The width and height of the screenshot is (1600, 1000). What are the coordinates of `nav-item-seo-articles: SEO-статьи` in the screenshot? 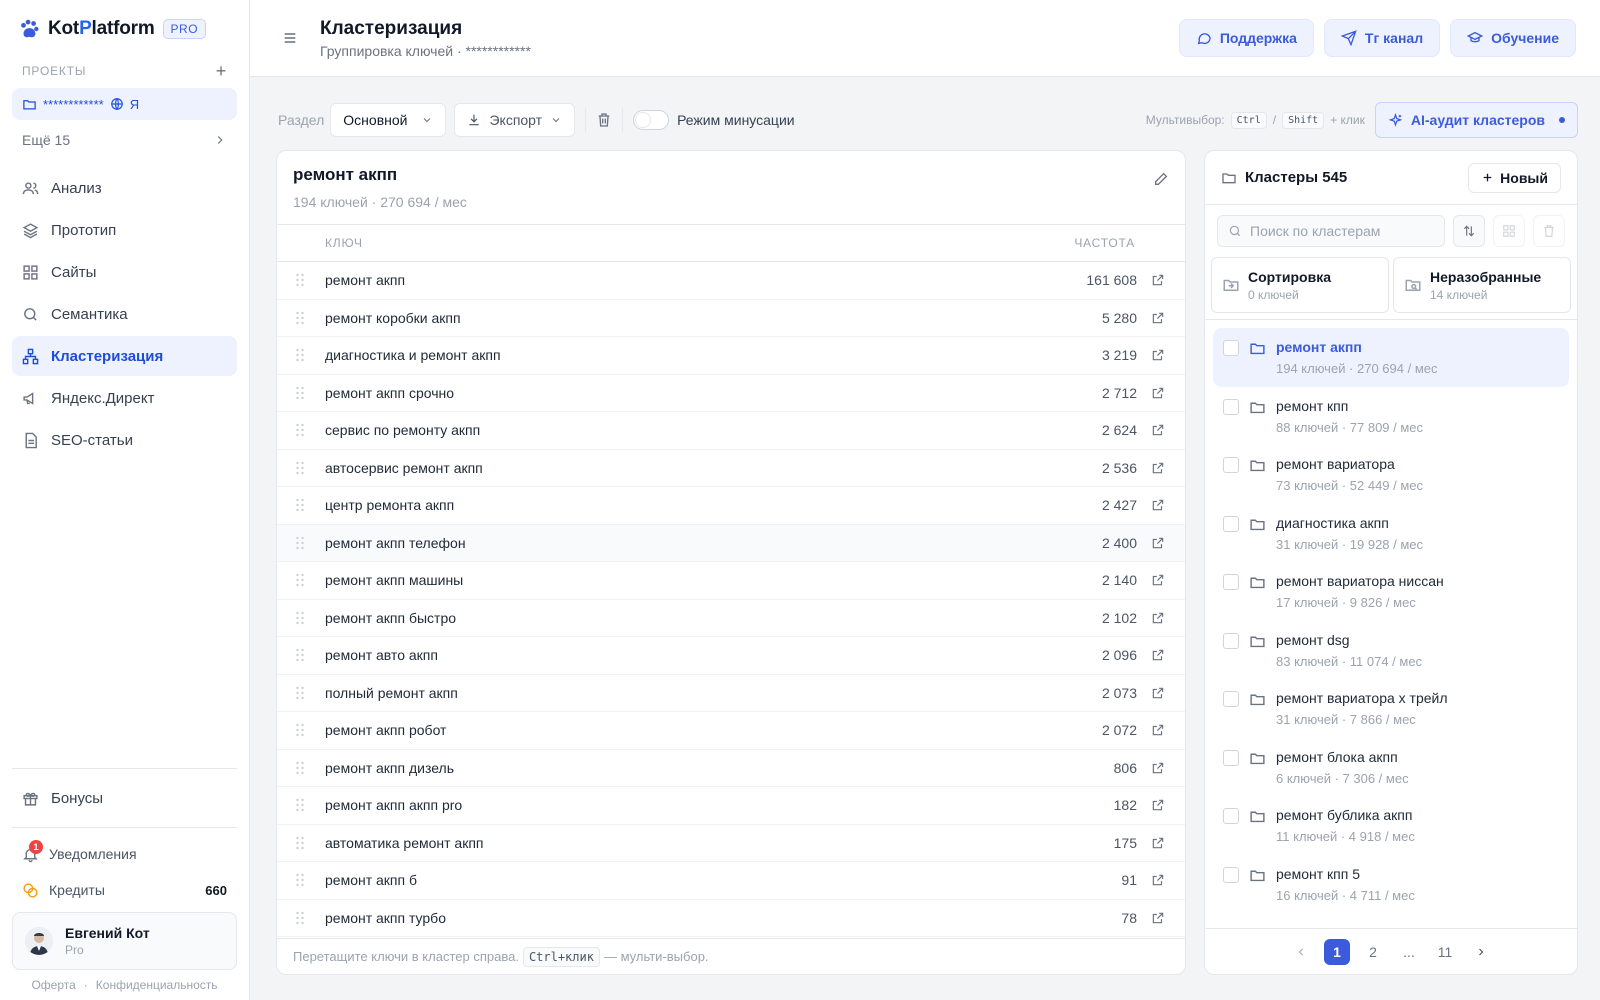 It's located at (124, 440).